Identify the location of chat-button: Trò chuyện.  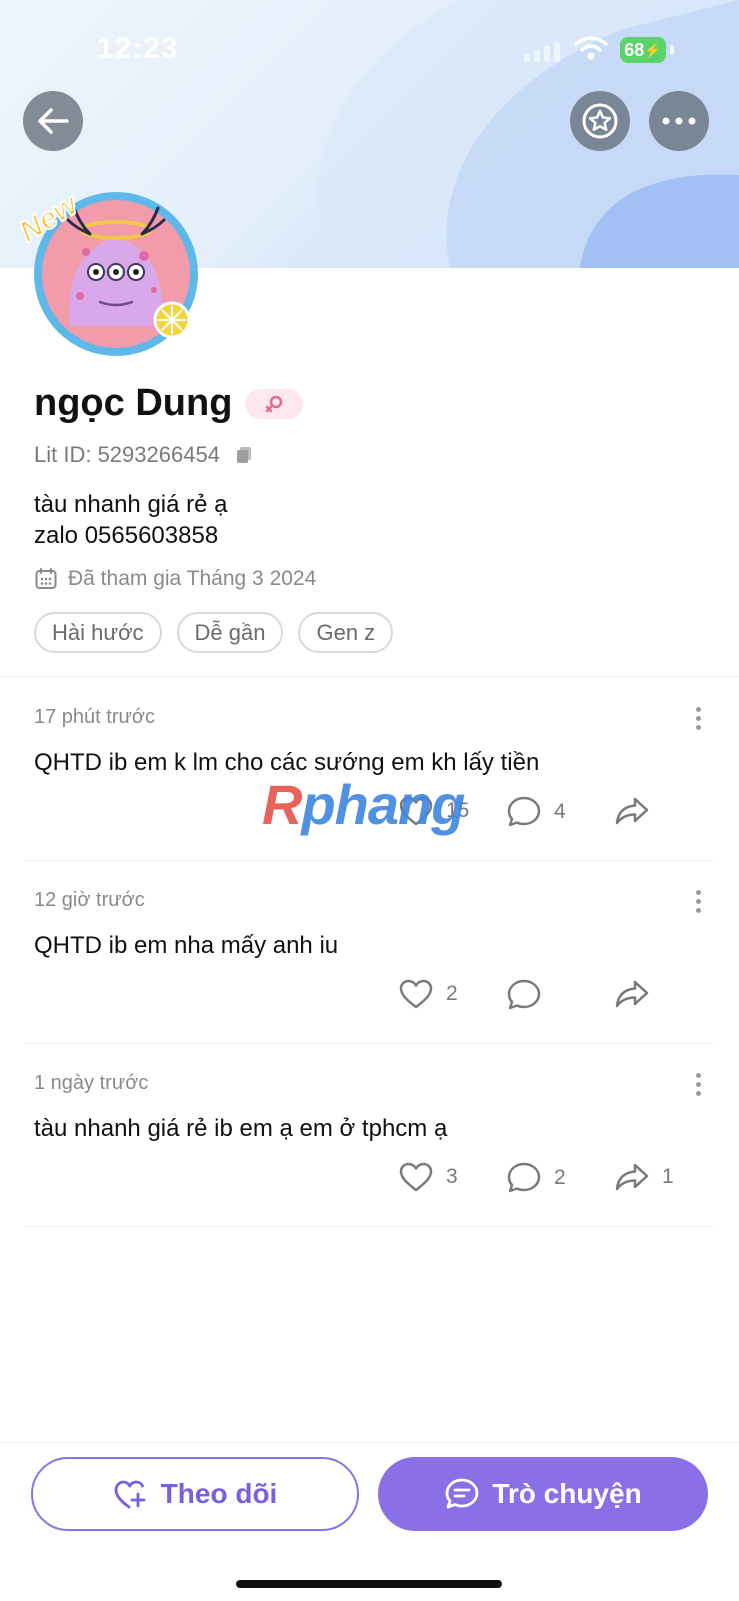
(543, 1494).